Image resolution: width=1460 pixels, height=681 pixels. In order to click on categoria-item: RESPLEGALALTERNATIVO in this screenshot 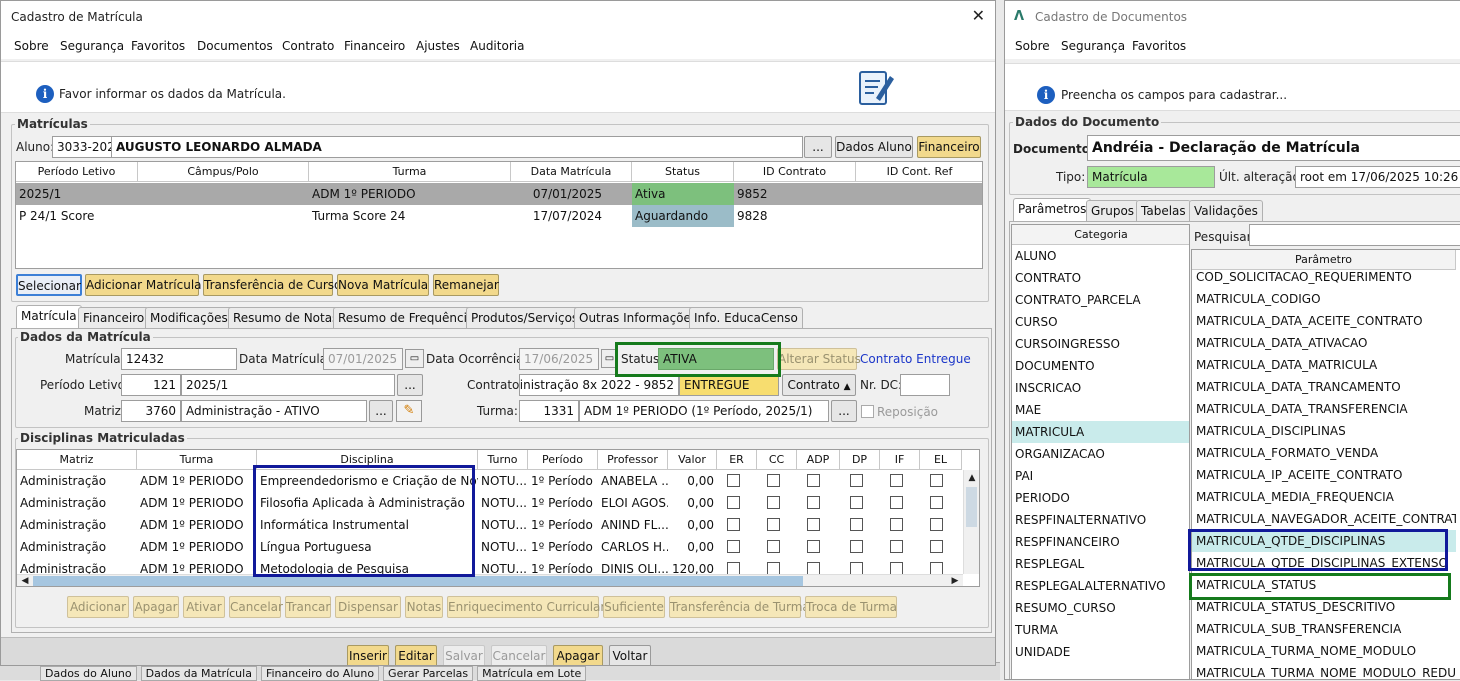, I will do `click(1100, 586)`.